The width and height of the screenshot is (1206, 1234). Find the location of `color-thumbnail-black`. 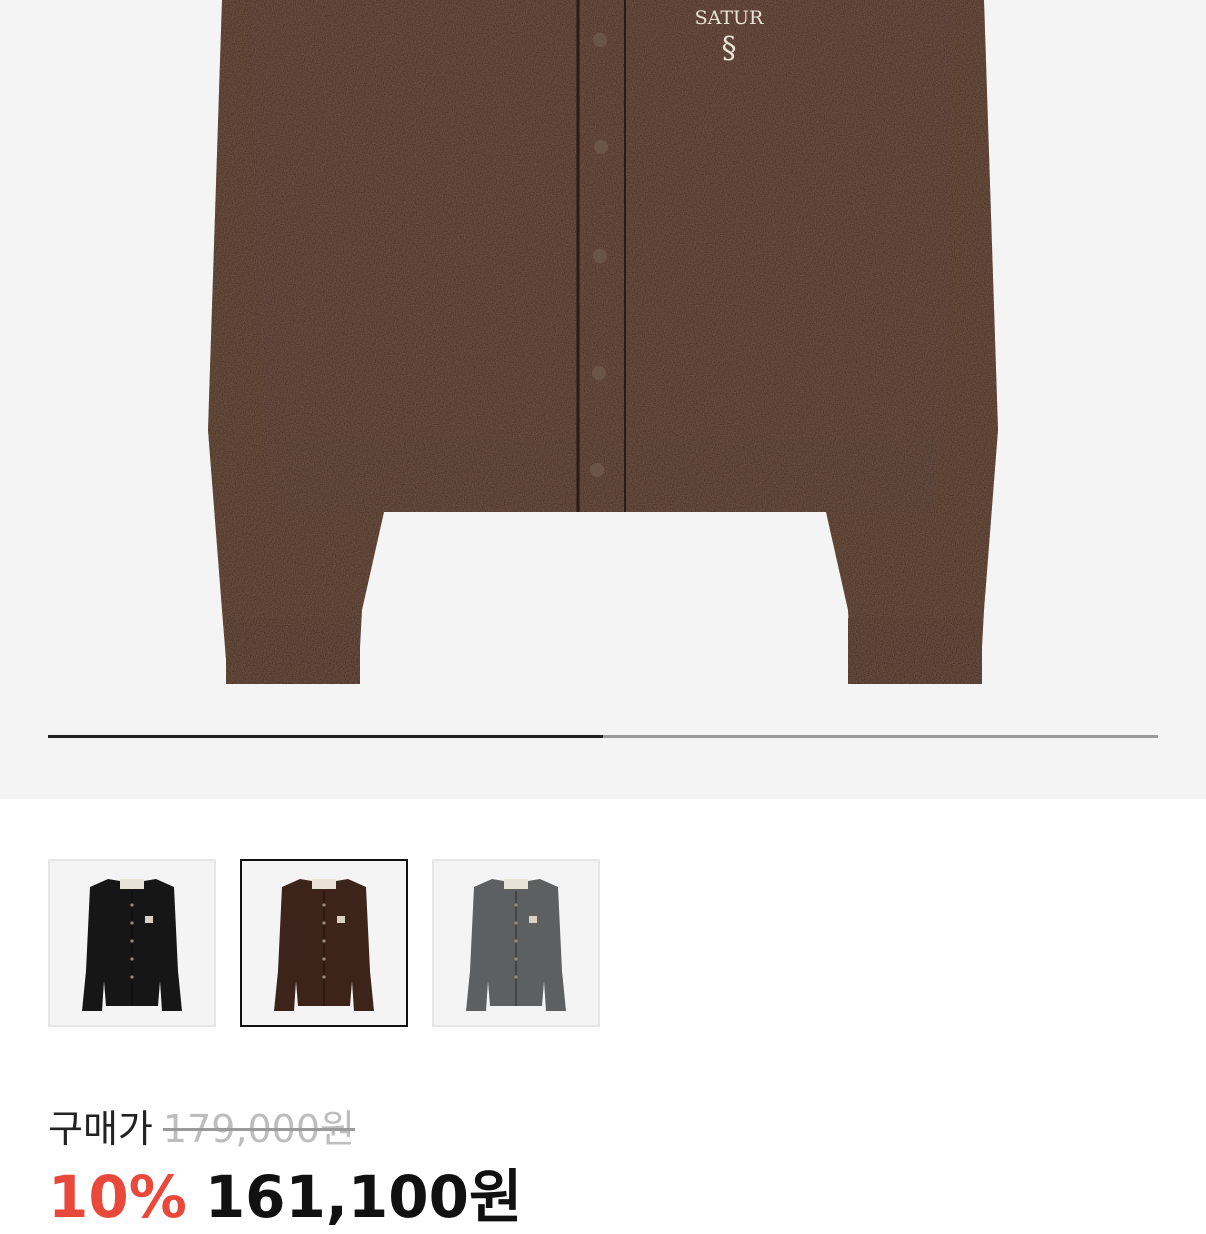

color-thumbnail-black is located at coordinates (132, 943).